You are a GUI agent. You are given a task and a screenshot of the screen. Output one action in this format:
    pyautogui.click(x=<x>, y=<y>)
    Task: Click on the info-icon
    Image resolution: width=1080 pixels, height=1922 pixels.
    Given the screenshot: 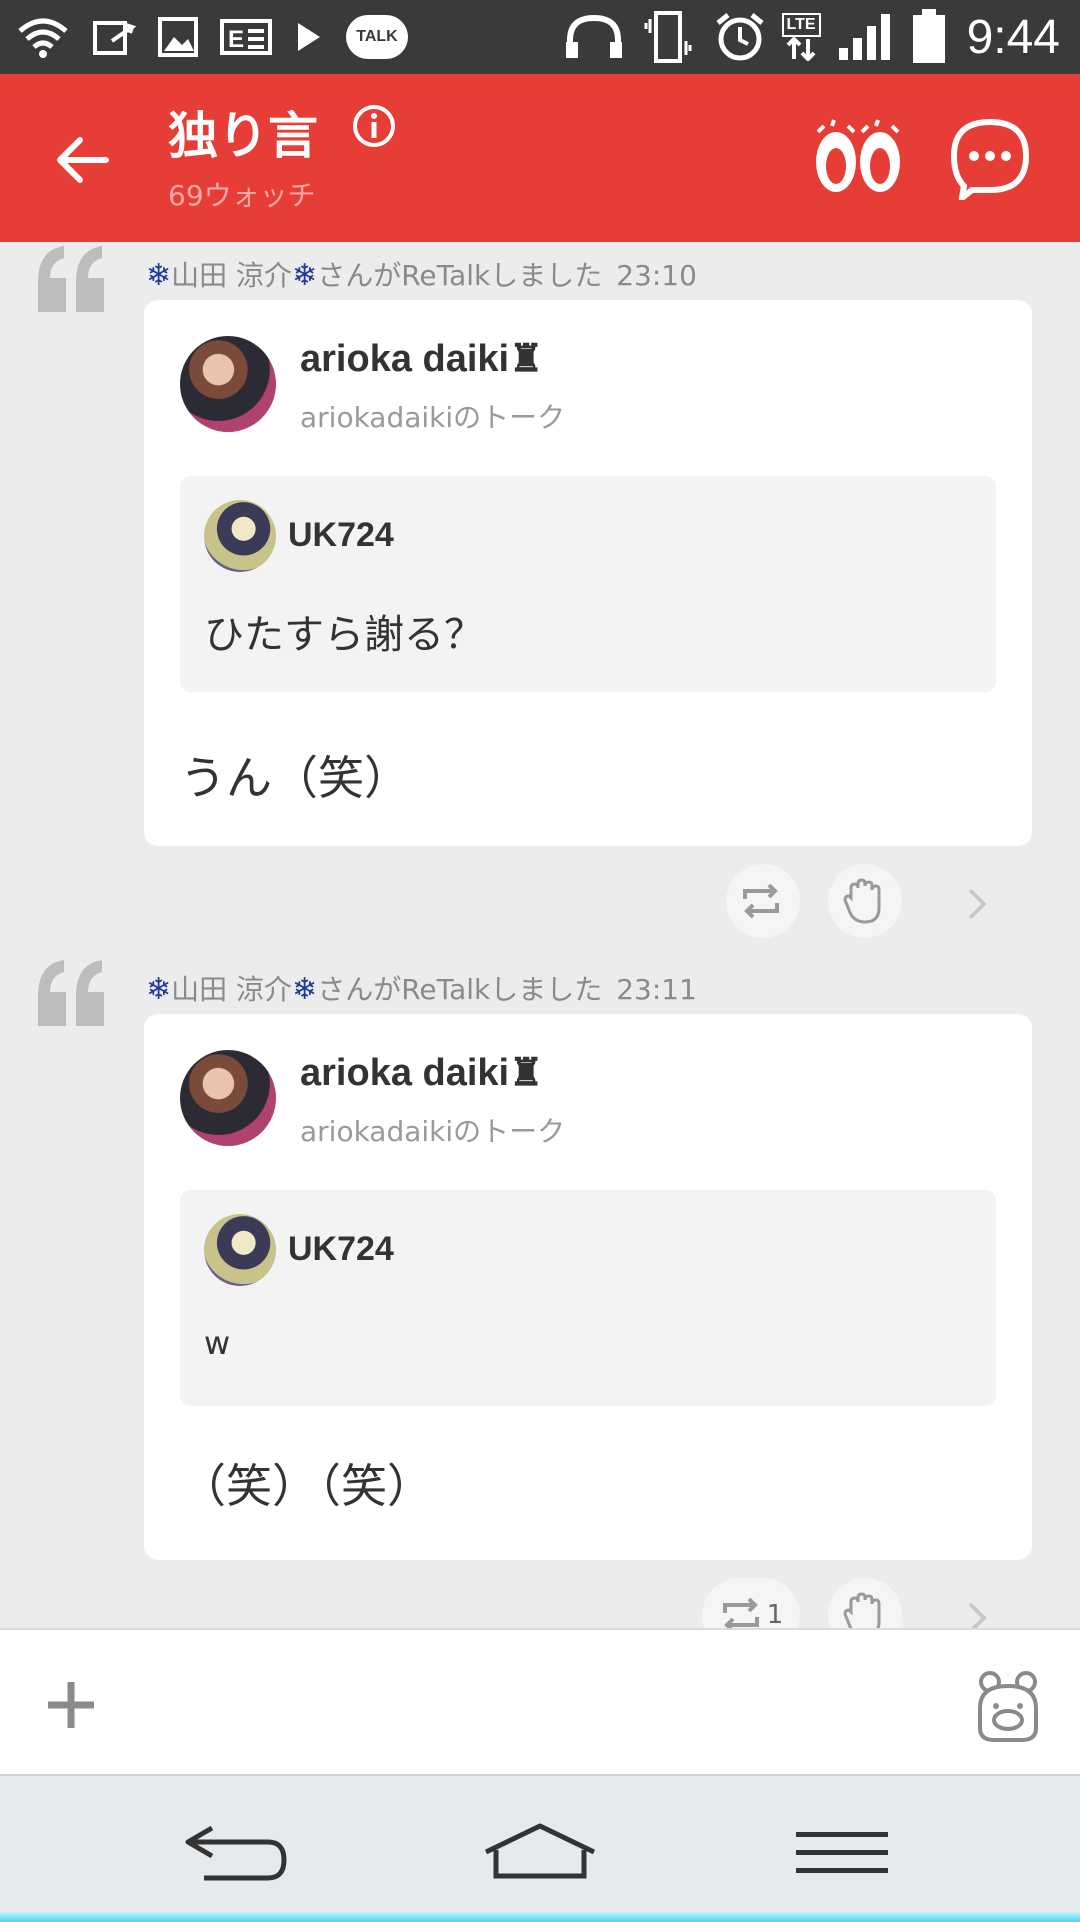 What is the action you would take?
    pyautogui.click(x=374, y=126)
    